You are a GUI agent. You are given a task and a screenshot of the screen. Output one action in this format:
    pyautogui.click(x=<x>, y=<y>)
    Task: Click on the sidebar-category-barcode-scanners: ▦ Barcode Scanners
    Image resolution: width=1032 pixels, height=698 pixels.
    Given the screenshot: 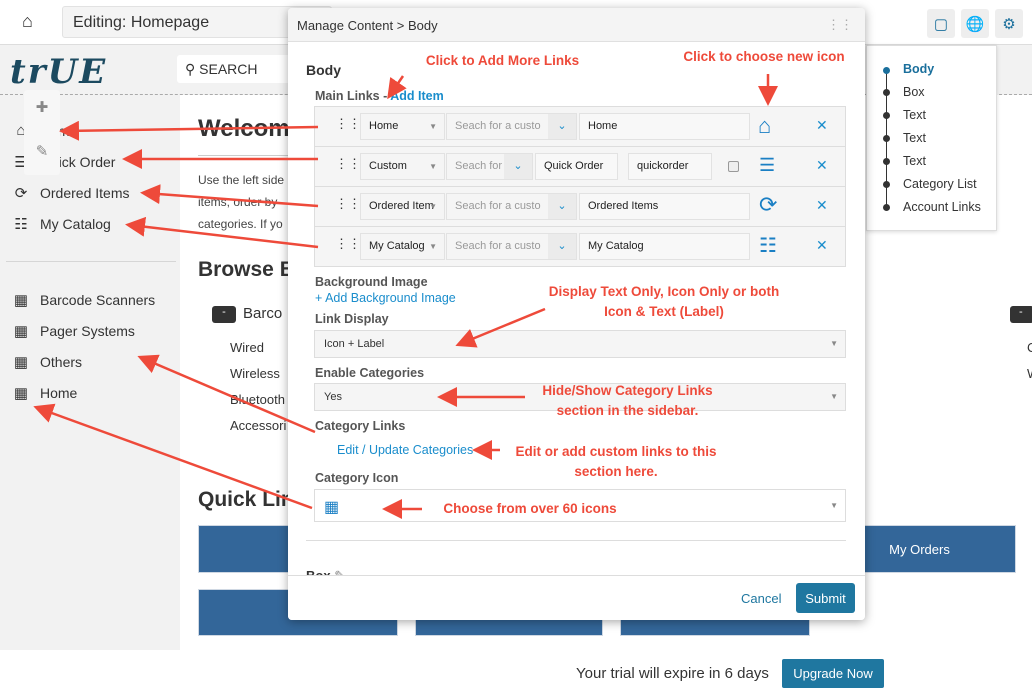 What is the action you would take?
    pyautogui.click(x=83, y=300)
    